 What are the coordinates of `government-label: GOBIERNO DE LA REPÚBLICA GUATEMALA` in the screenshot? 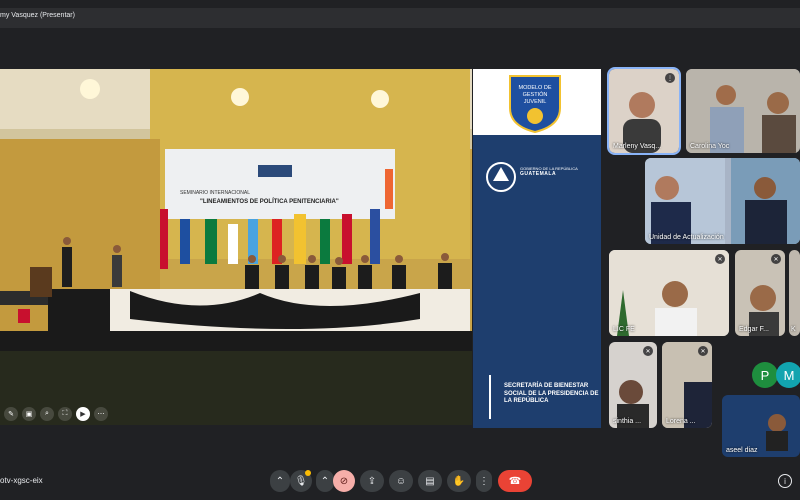 It's located at (558, 172).